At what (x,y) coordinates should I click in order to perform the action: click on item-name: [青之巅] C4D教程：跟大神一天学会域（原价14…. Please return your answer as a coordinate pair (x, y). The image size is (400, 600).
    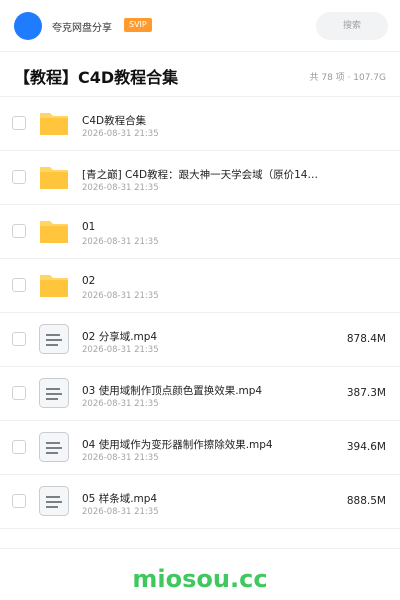
    Looking at the image, I should click on (200, 175).